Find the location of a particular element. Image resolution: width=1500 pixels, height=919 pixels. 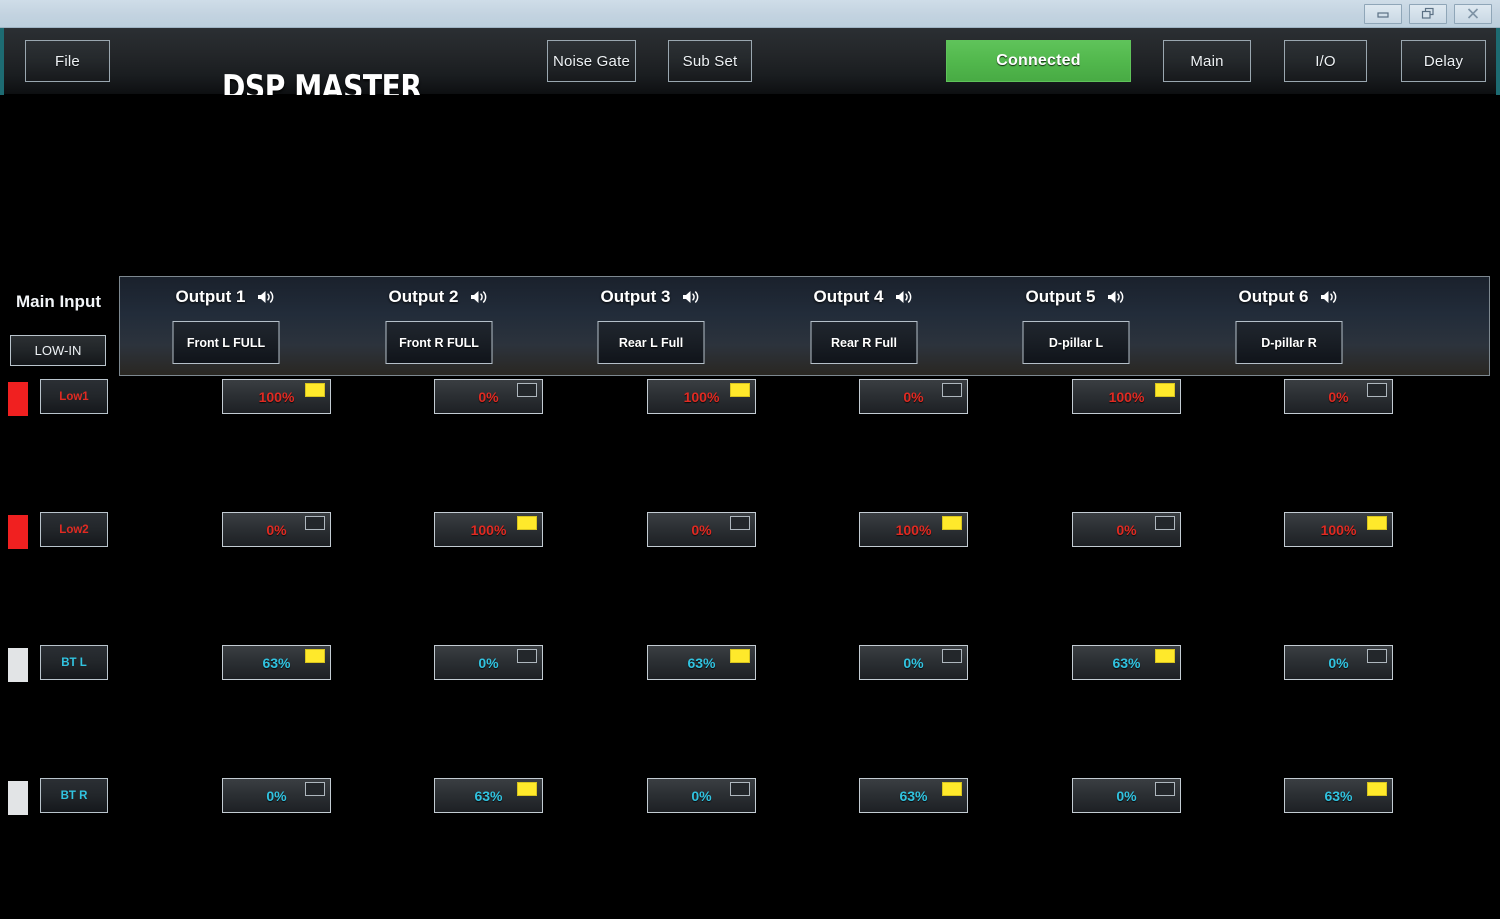

io-tab-button: I/O is located at coordinates (1325, 61).